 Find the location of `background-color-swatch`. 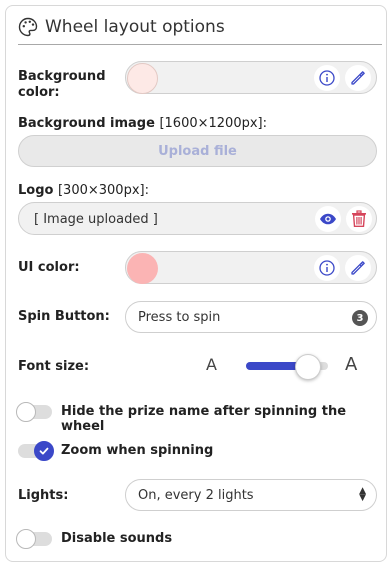

background-color-swatch is located at coordinates (142, 78).